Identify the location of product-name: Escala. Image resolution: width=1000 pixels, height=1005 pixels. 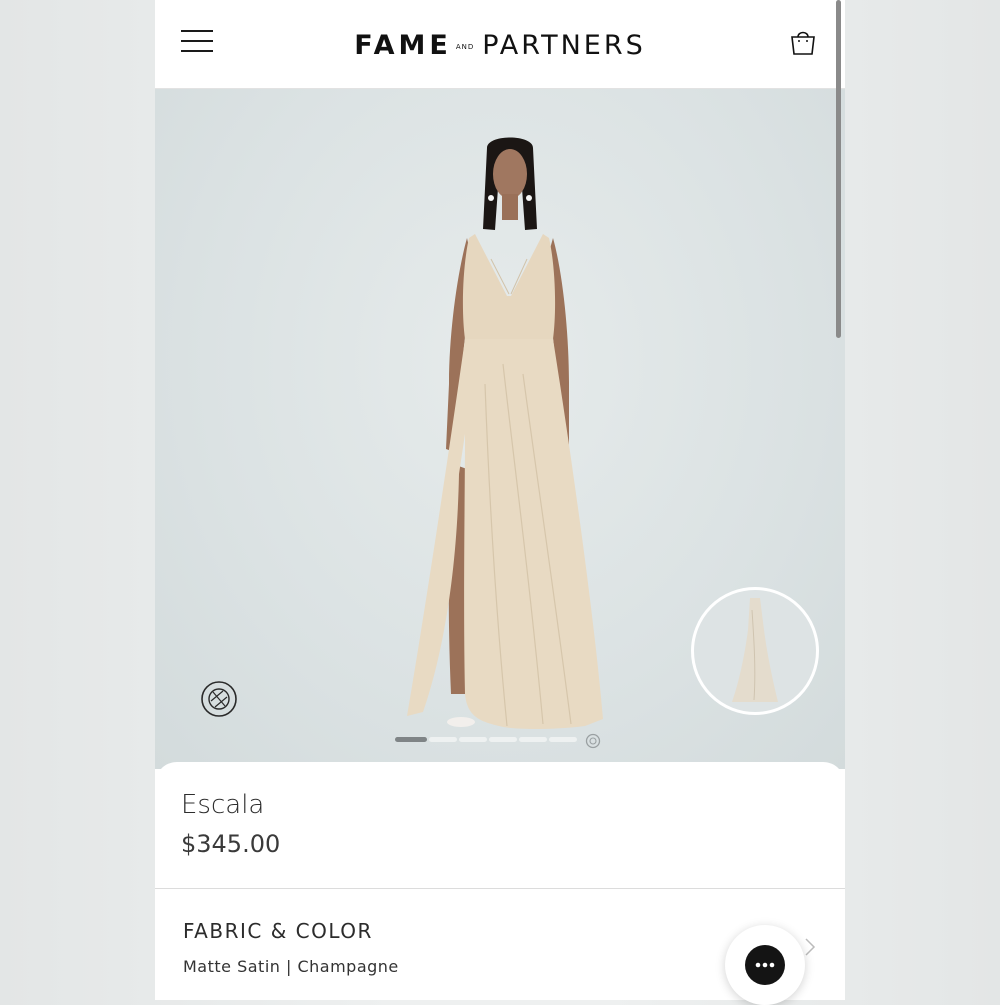
(223, 805).